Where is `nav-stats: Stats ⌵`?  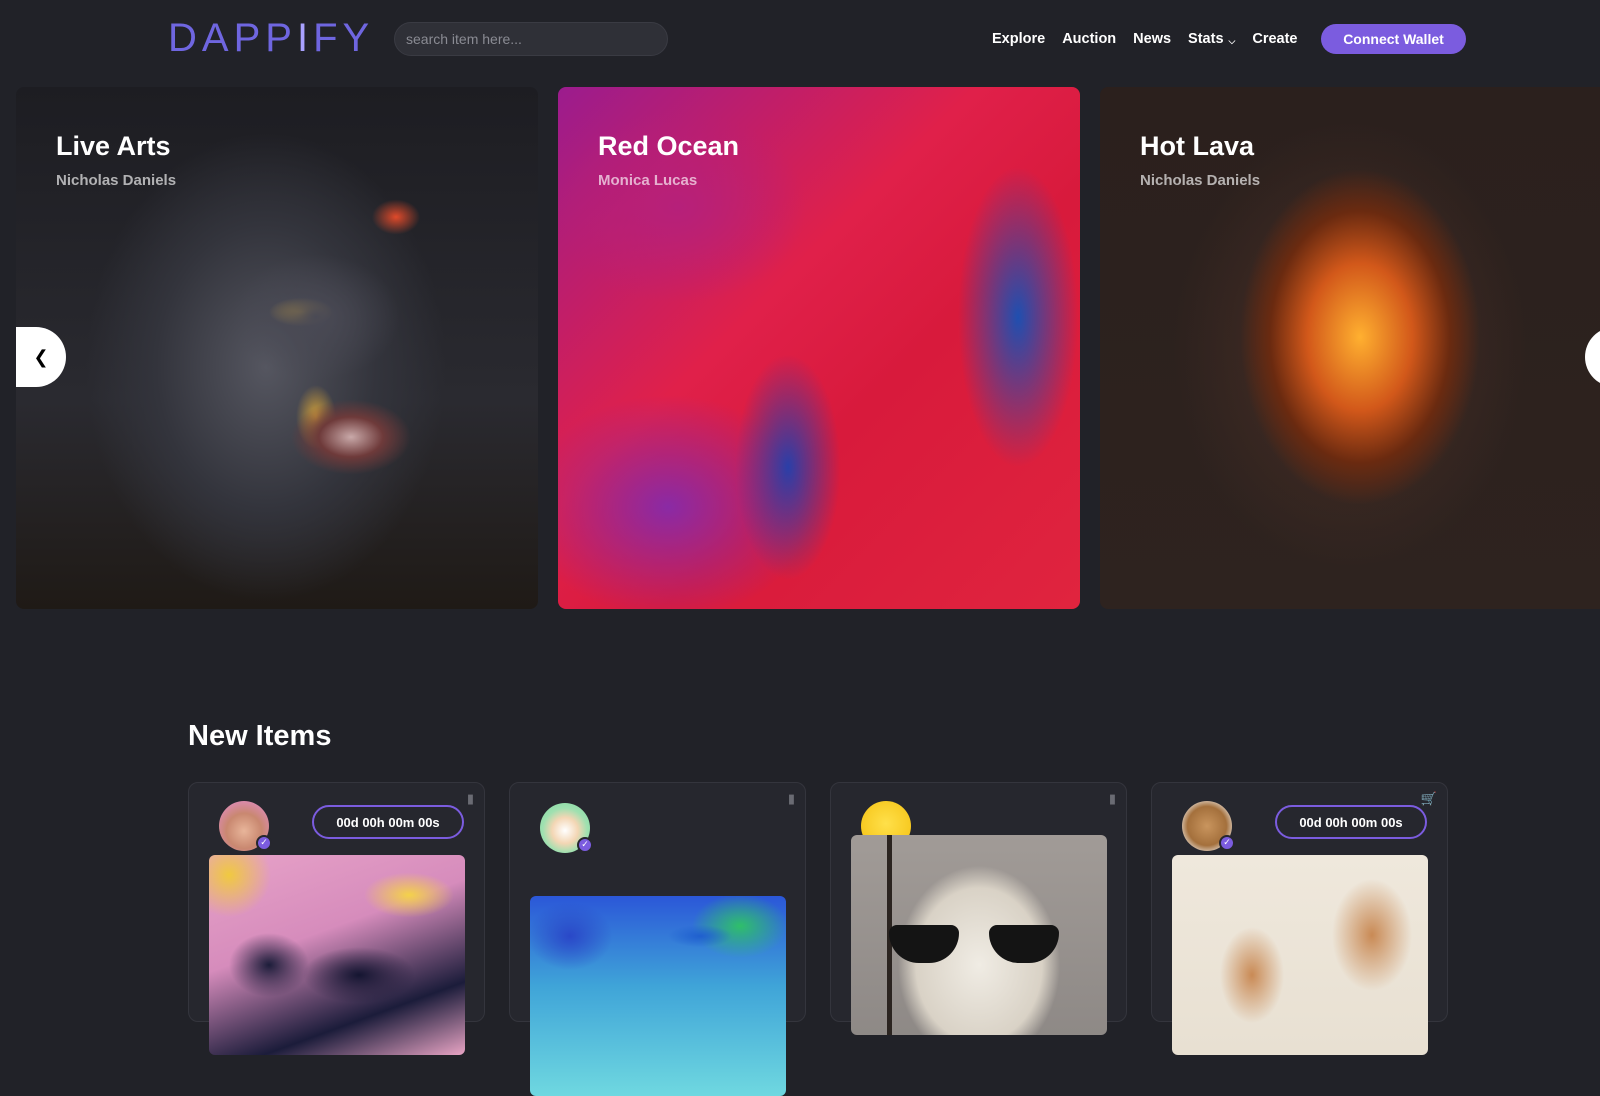
nav-stats: Stats ⌵ is located at coordinates (1211, 39).